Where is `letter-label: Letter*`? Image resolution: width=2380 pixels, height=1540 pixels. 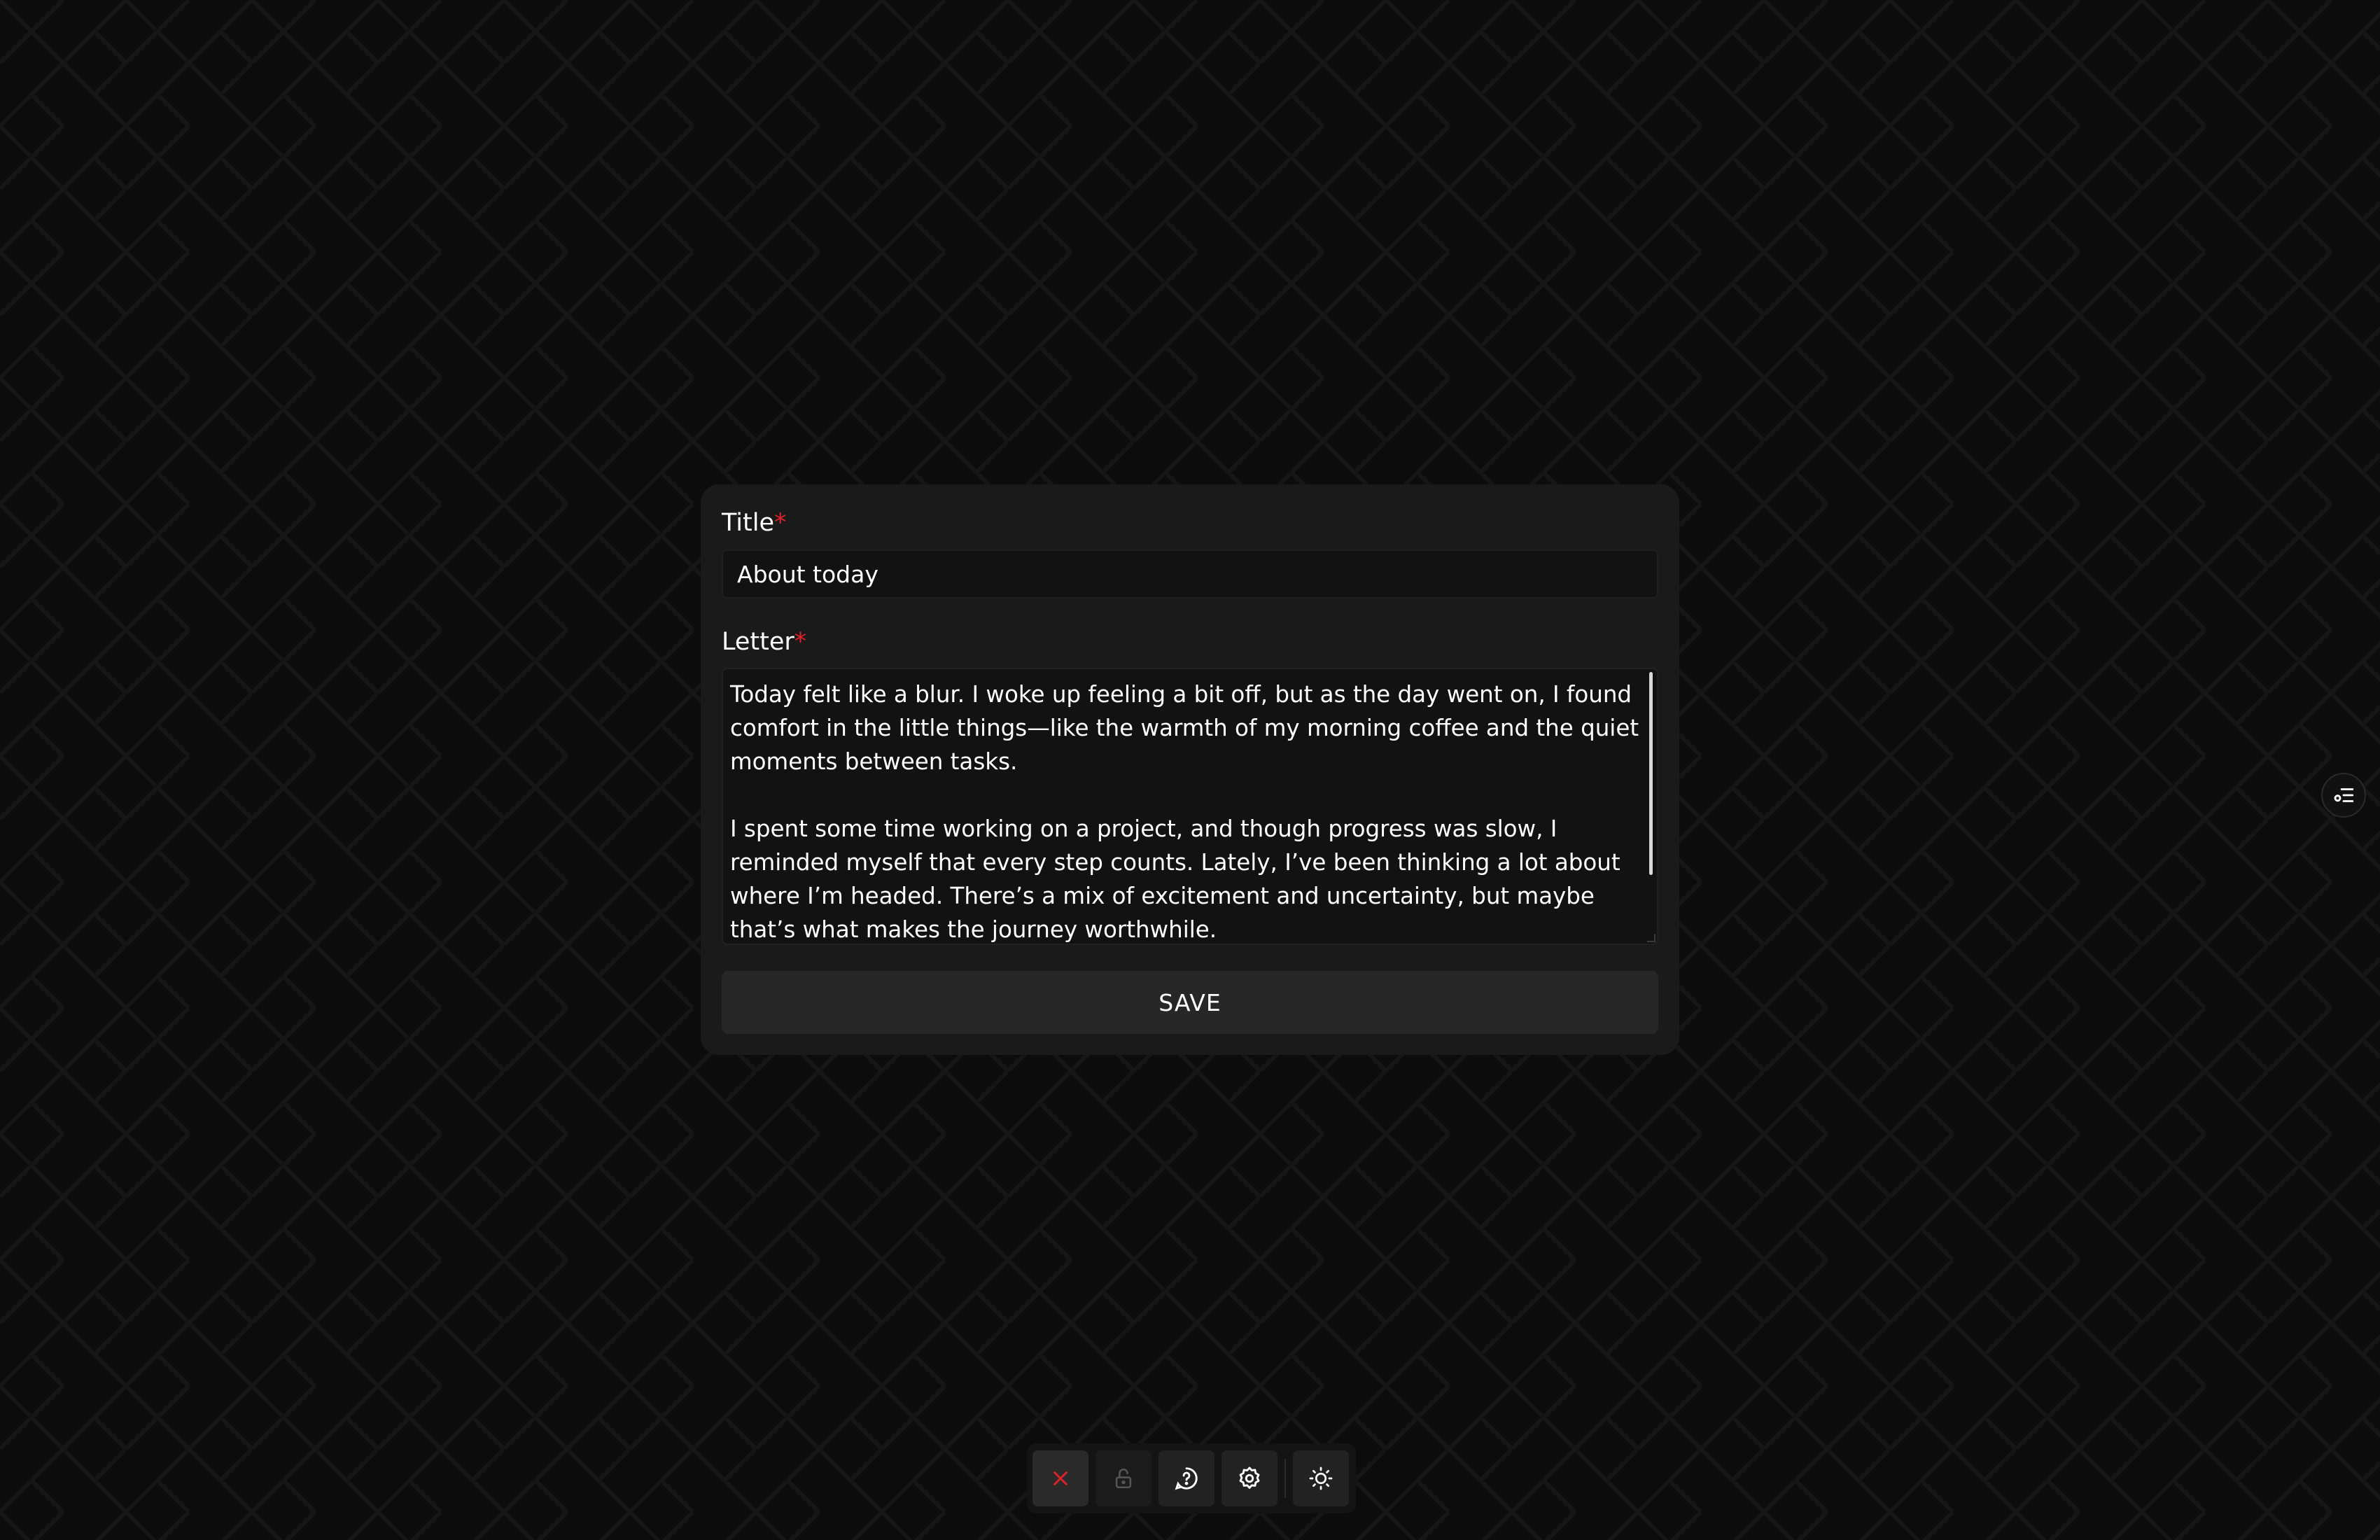 letter-label: Letter* is located at coordinates (764, 642).